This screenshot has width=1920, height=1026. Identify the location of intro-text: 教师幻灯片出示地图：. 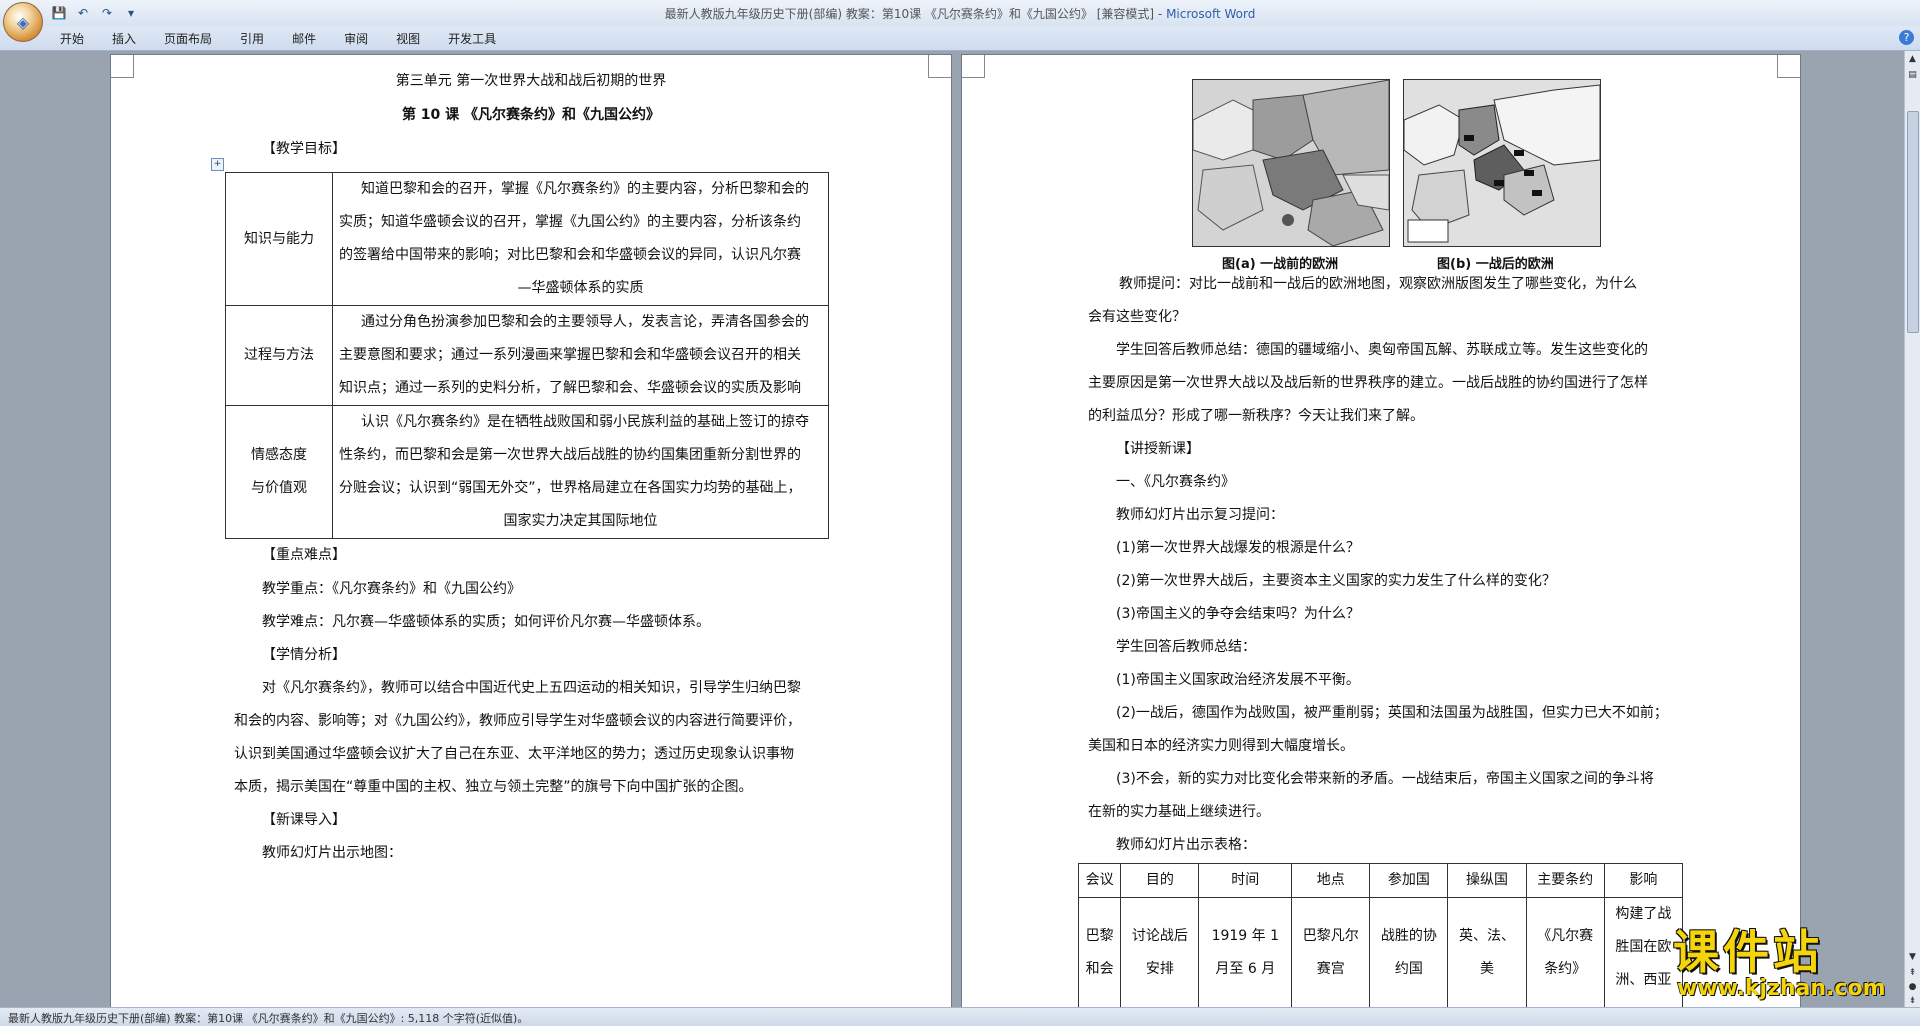
(332, 853).